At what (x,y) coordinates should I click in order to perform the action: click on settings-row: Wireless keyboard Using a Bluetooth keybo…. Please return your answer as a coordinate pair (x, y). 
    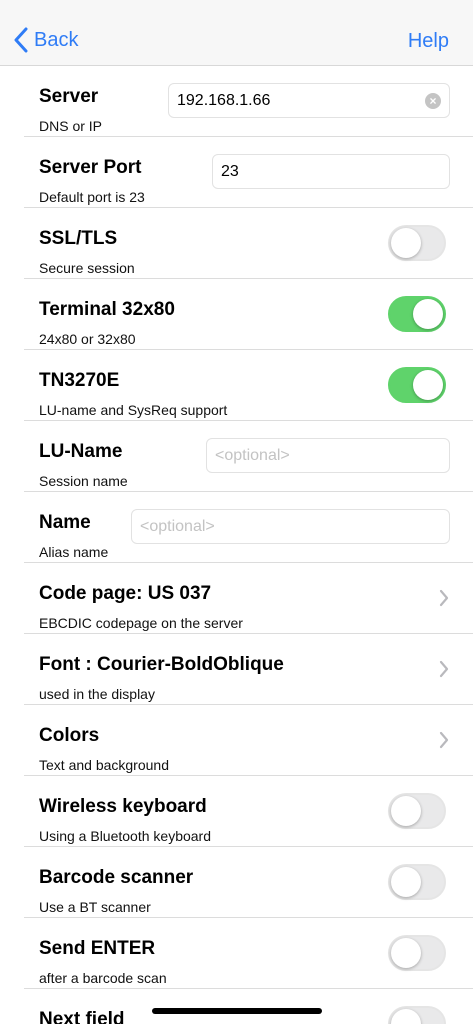
    Looking at the image, I should click on (248, 811).